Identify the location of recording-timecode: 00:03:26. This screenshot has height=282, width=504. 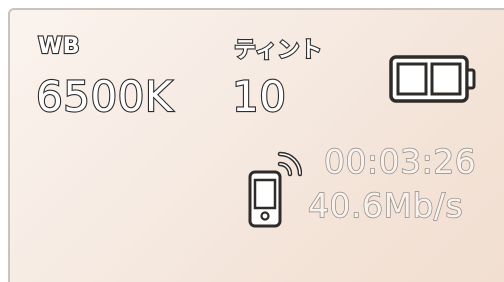
(400, 161).